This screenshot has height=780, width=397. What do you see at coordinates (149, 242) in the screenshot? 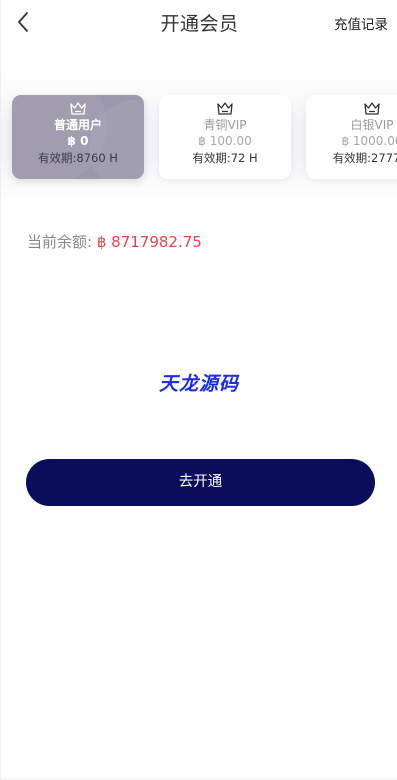
I see `balance-amount: ฿ 8717982.75` at bounding box center [149, 242].